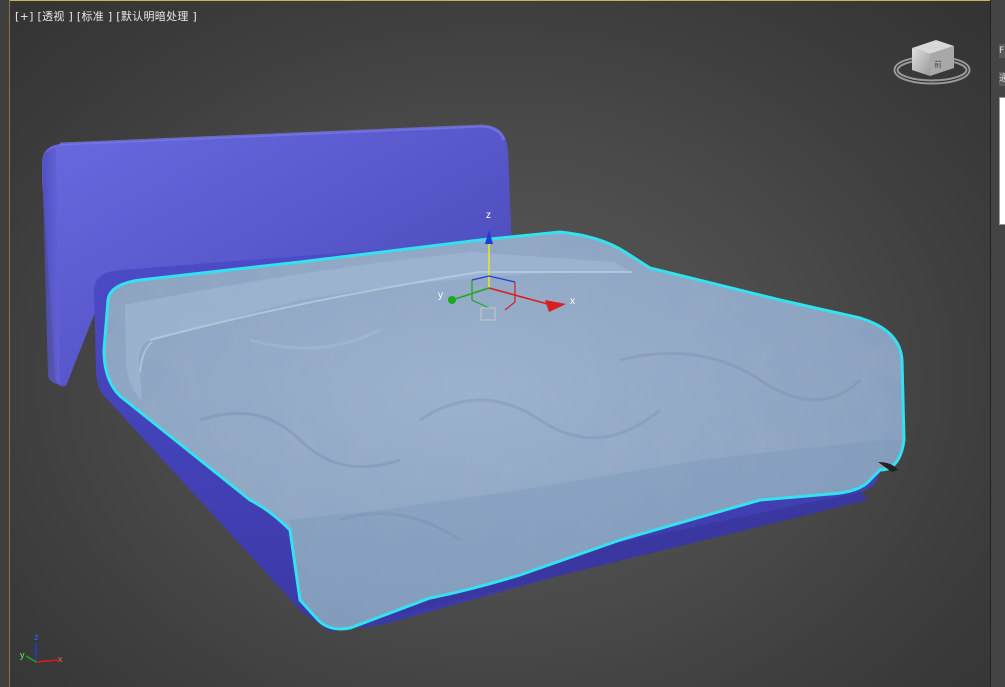  I want to click on tripod-z-label: z, so click(36, 637).